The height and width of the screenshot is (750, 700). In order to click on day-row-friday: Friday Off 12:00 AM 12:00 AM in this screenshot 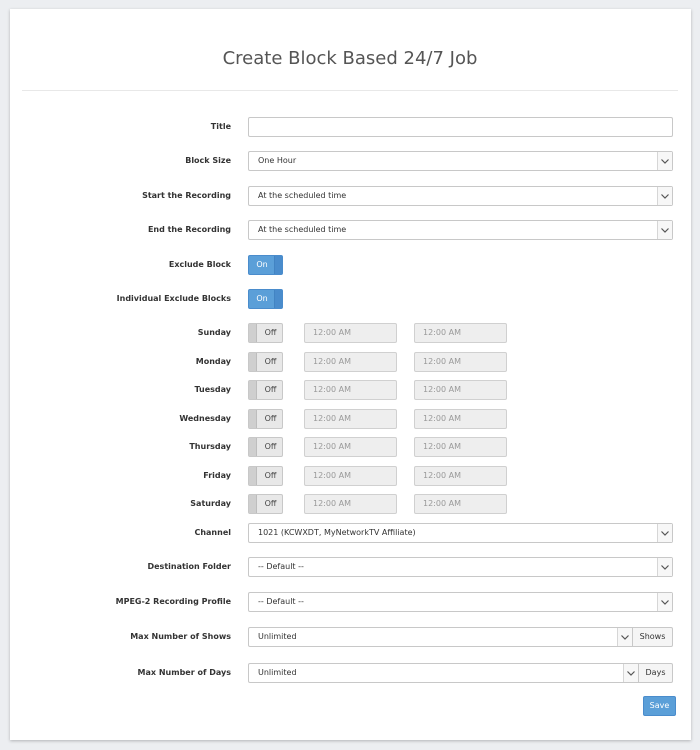, I will do `click(350, 476)`.